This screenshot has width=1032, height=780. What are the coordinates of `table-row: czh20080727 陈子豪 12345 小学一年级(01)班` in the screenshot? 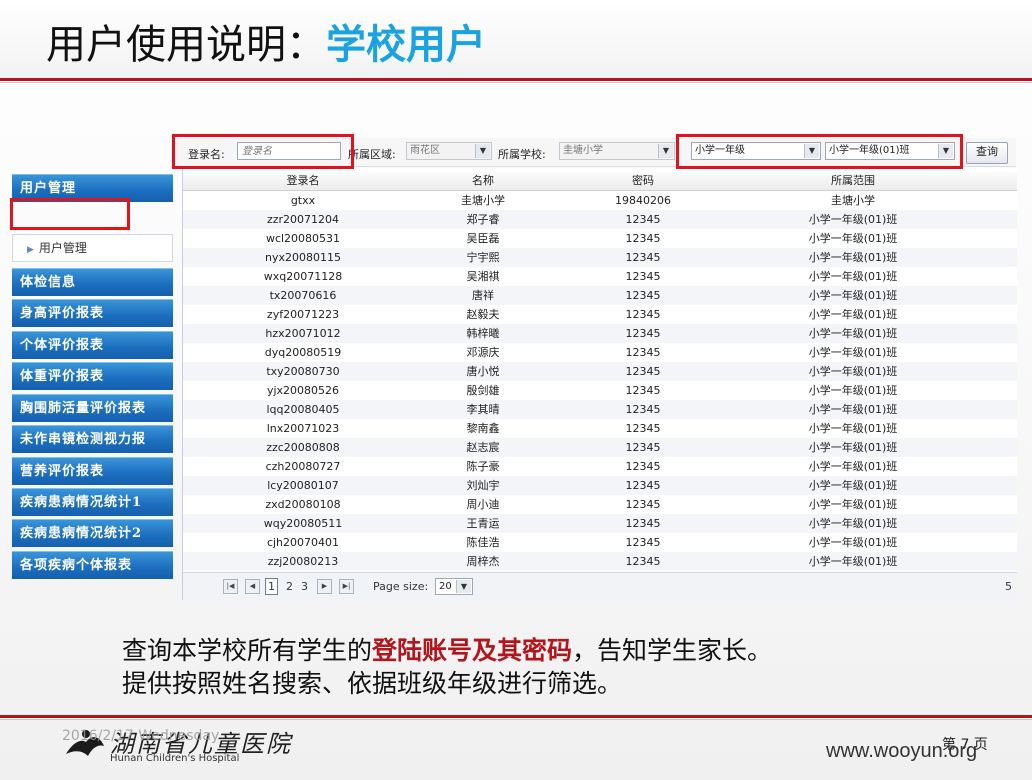 It's located at (600, 466).